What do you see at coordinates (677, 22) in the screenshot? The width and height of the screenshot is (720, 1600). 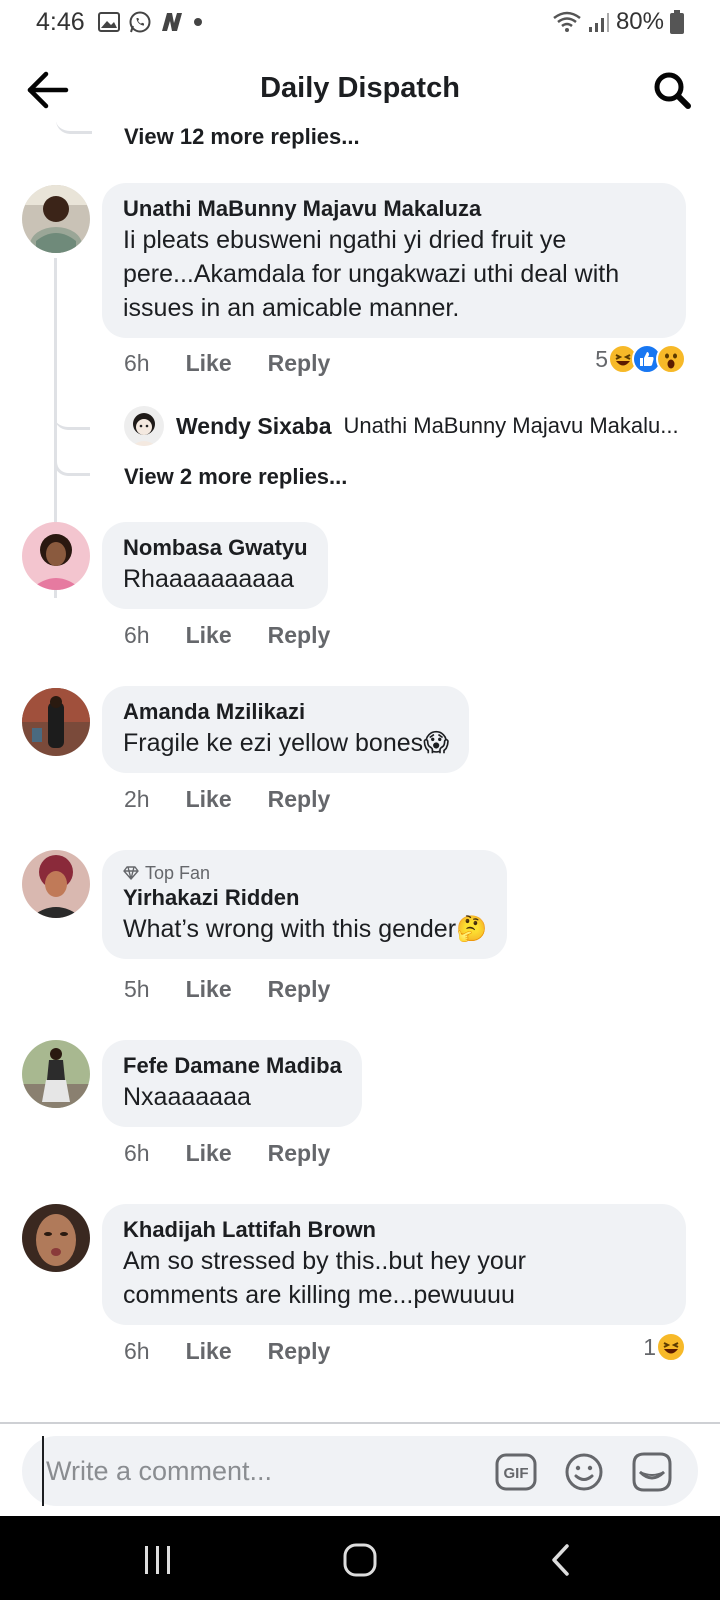 I see `battery-icon` at bounding box center [677, 22].